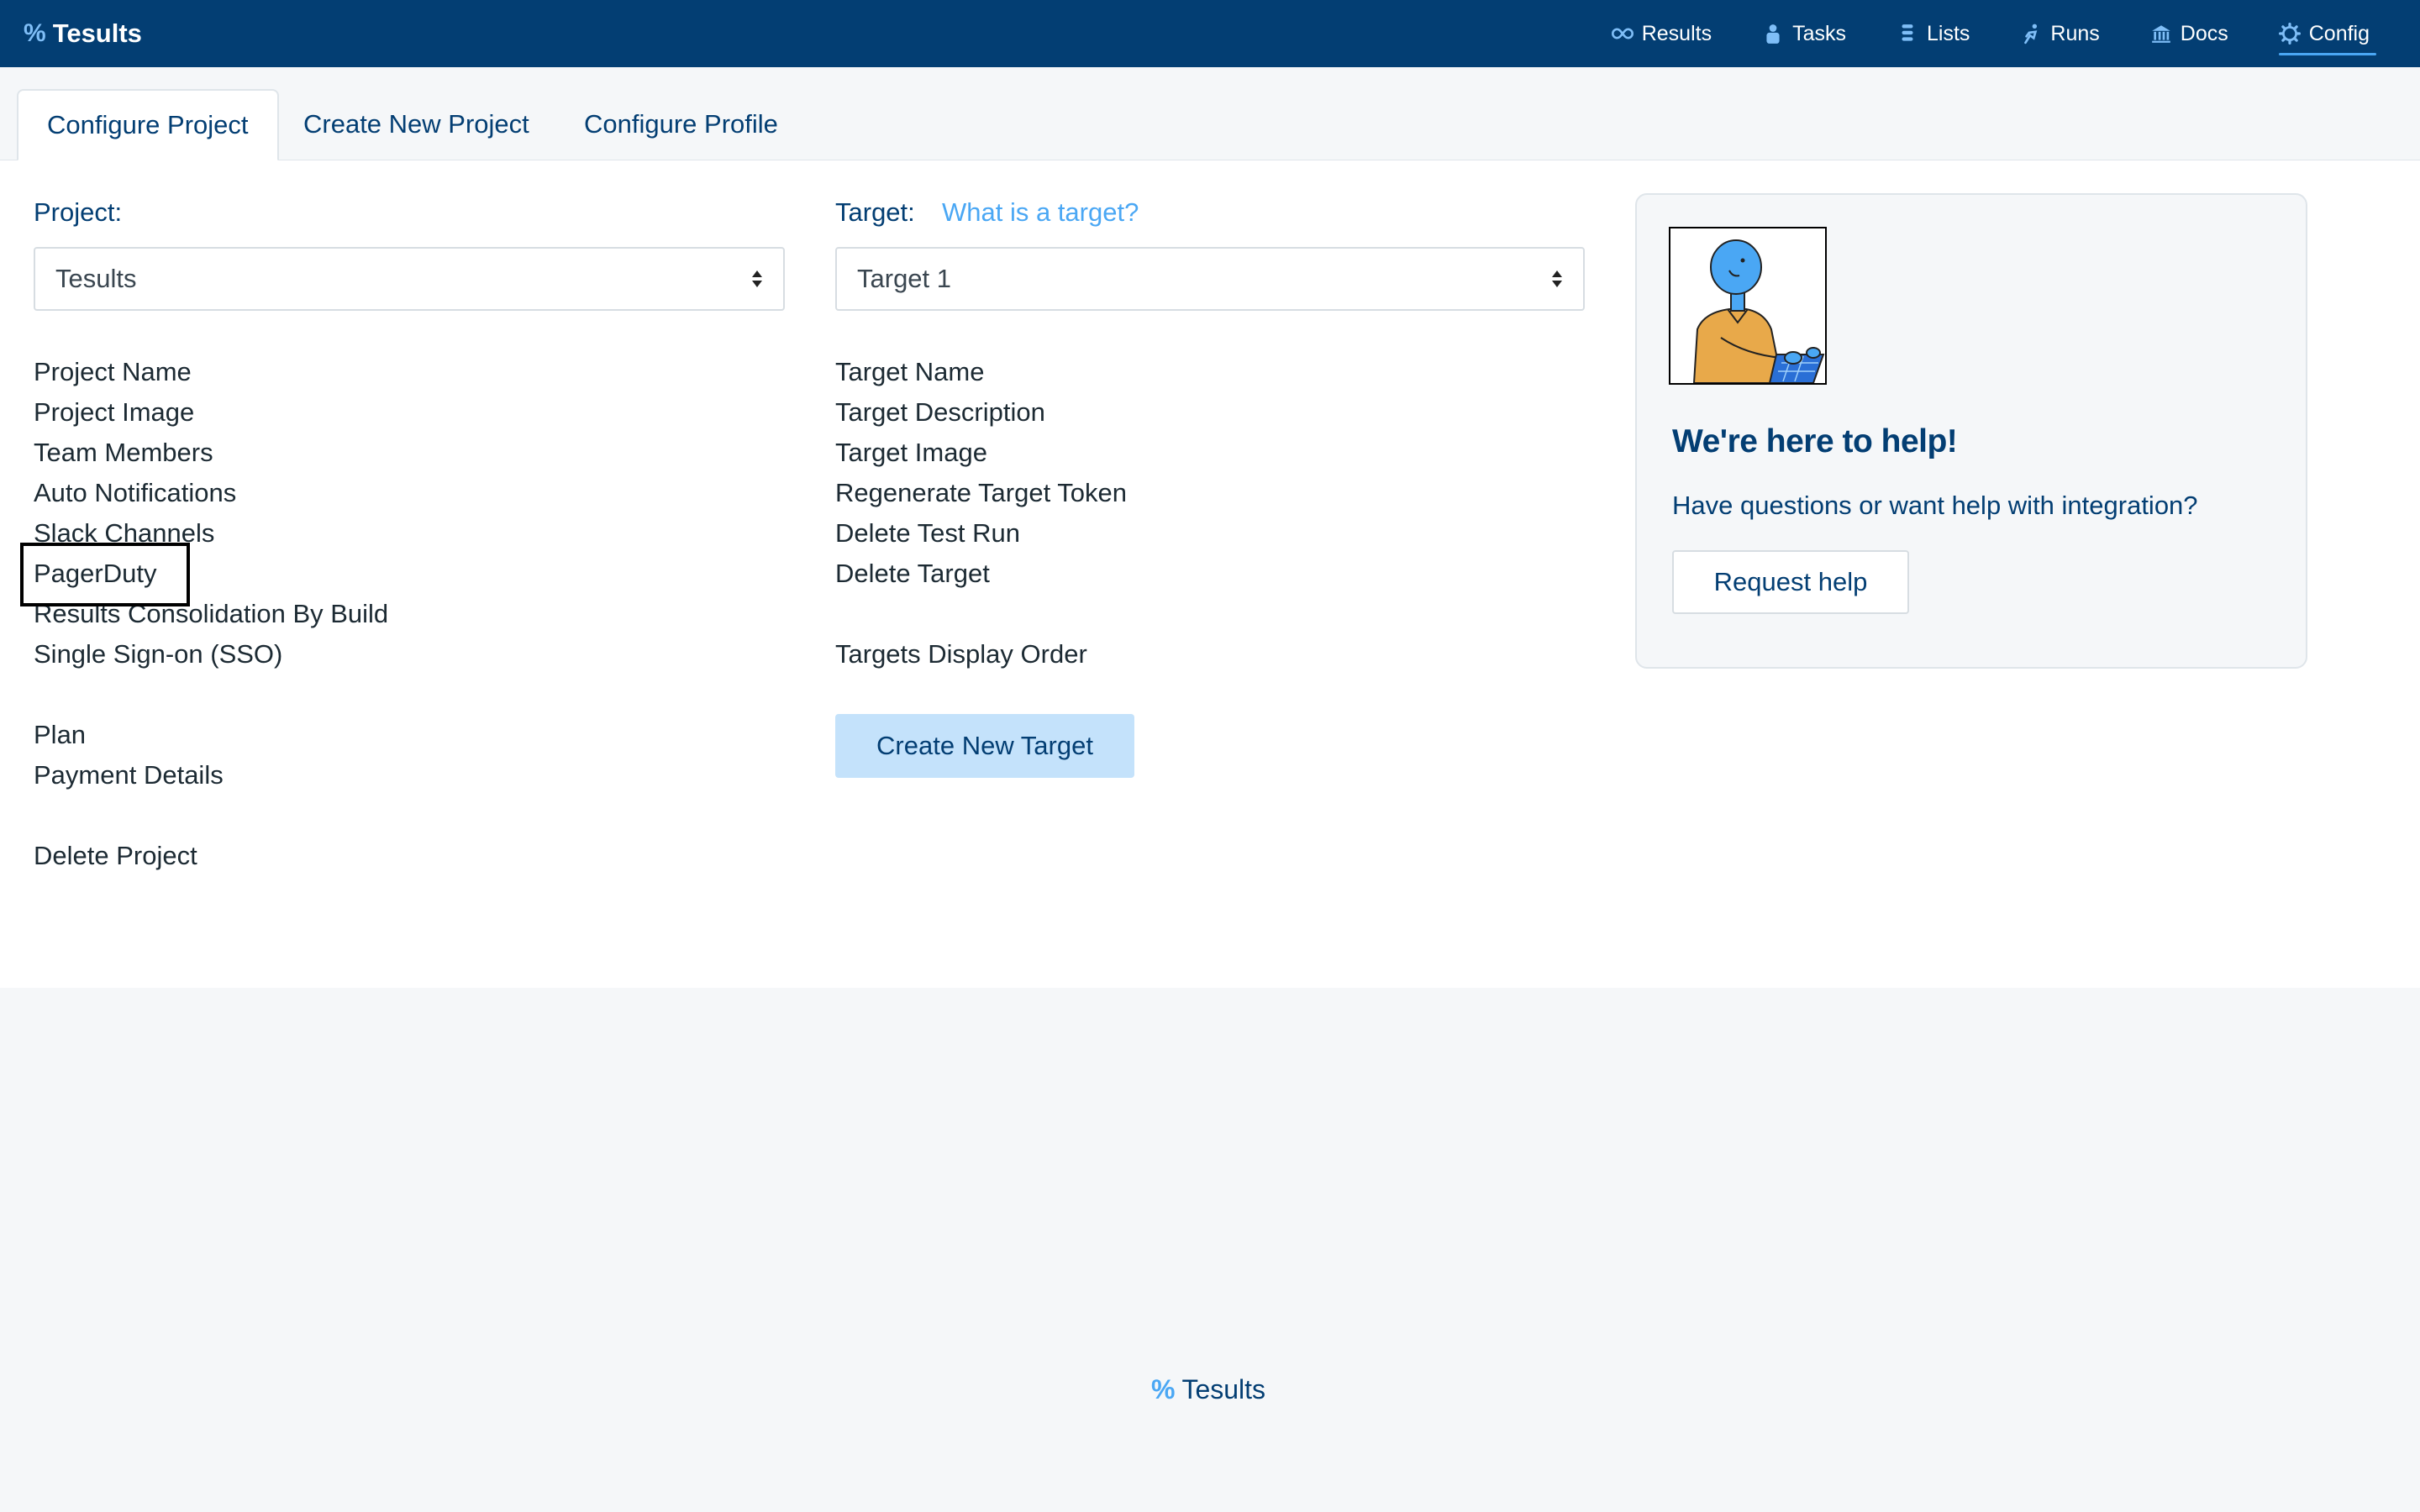 This screenshot has width=2420, height=1512. I want to click on brand-logo: % Tesults, so click(83, 33).